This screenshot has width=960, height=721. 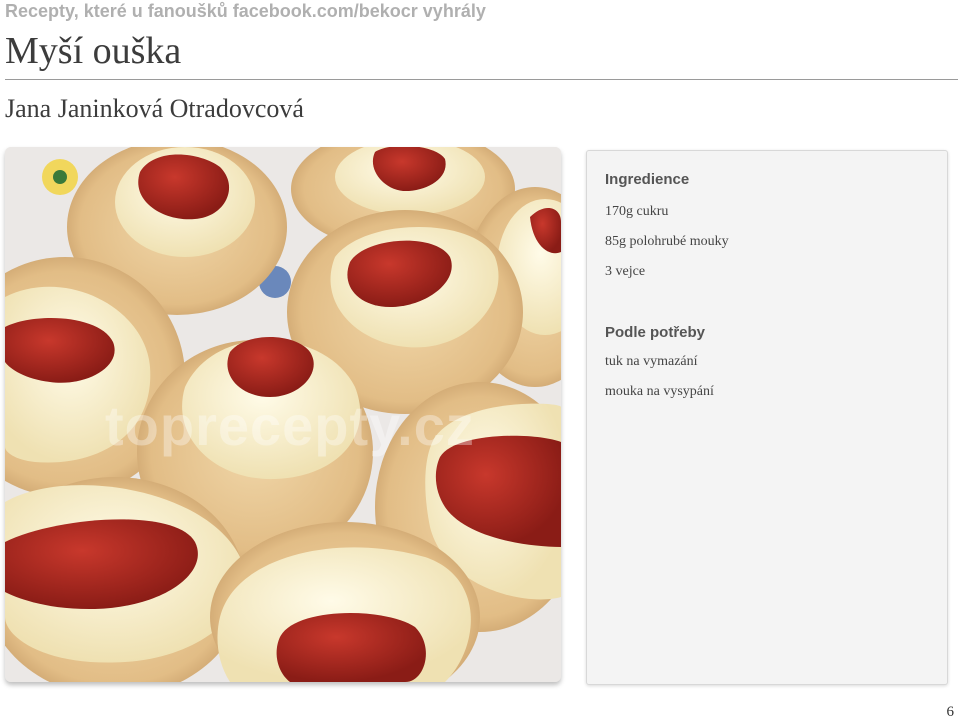 I want to click on recipe-title: Myší ouška, so click(x=93, y=51).